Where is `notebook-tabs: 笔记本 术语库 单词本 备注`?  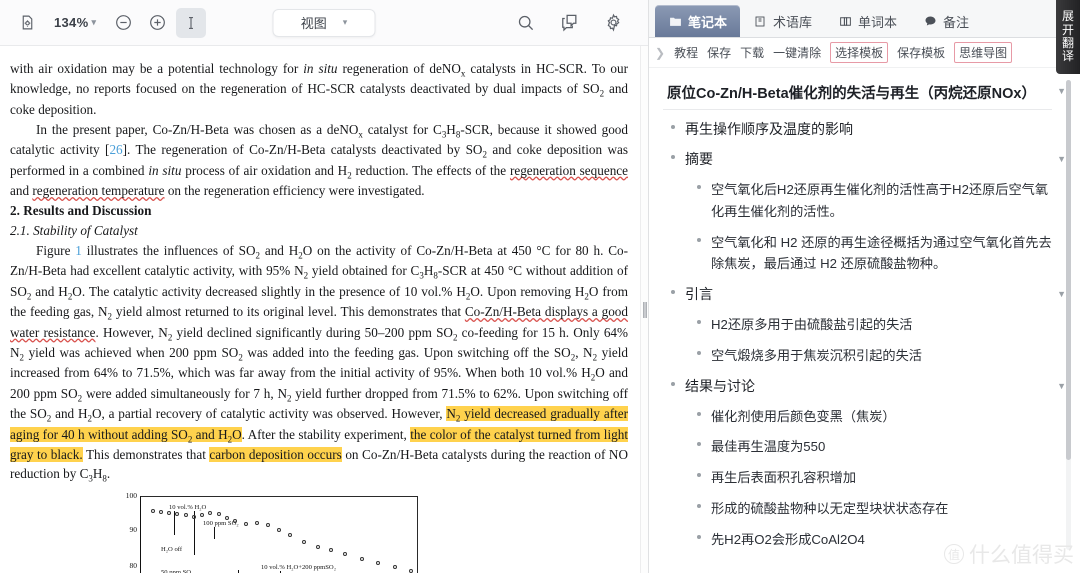
notebook-tabs: 笔记本 术语库 单词本 备注 is located at coordinates (864, 19).